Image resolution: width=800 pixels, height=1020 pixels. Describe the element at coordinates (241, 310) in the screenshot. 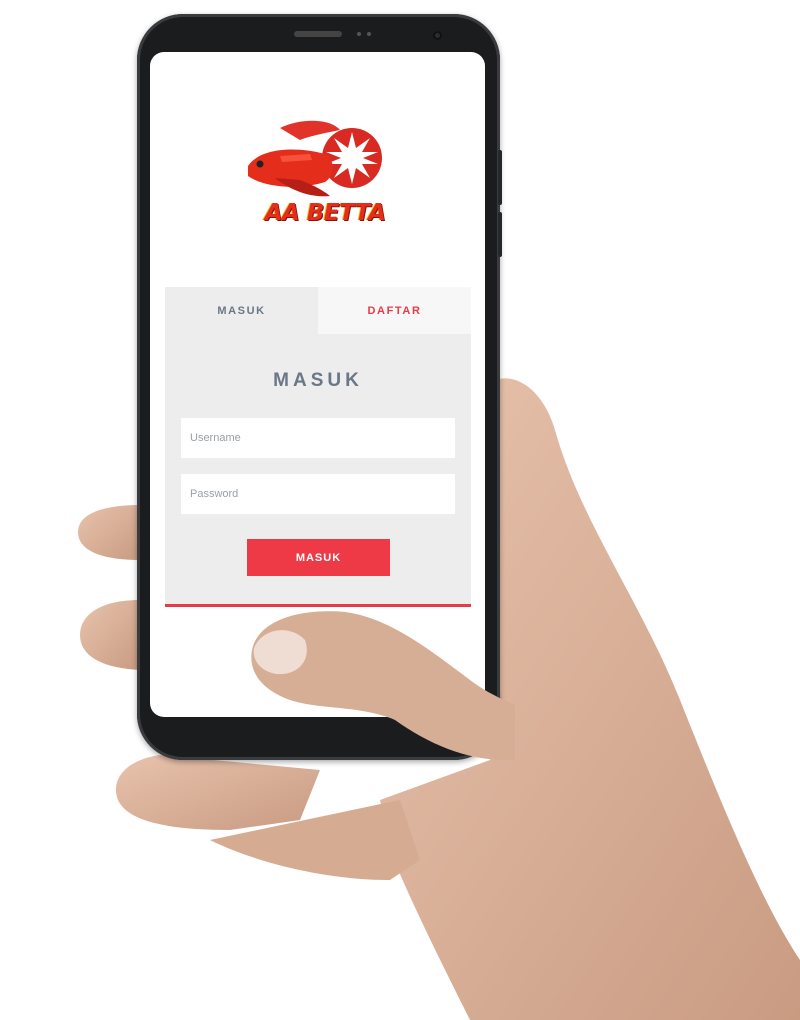

I see `tab-masuk: MASUK` at that location.